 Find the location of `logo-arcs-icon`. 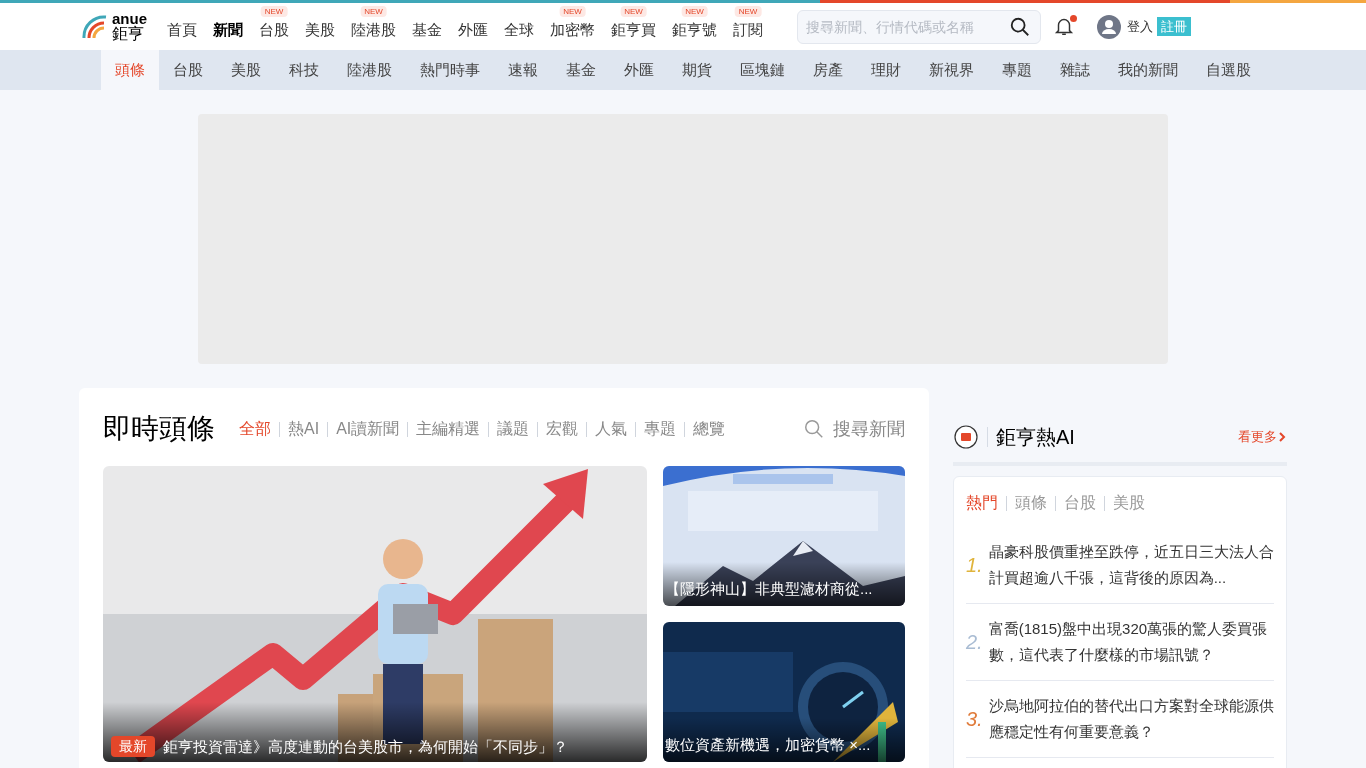

logo-arcs-icon is located at coordinates (95, 26).